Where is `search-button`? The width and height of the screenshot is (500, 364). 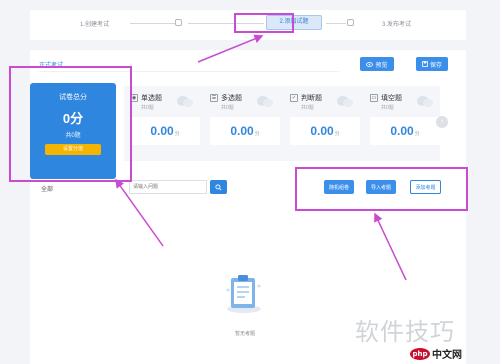 search-button is located at coordinates (218, 187).